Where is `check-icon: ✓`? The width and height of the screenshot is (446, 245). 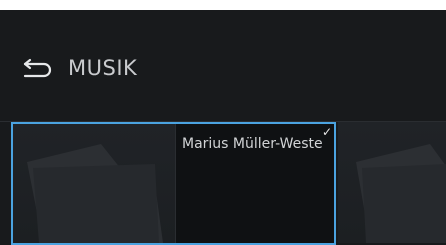 check-icon: ✓ is located at coordinates (326, 132).